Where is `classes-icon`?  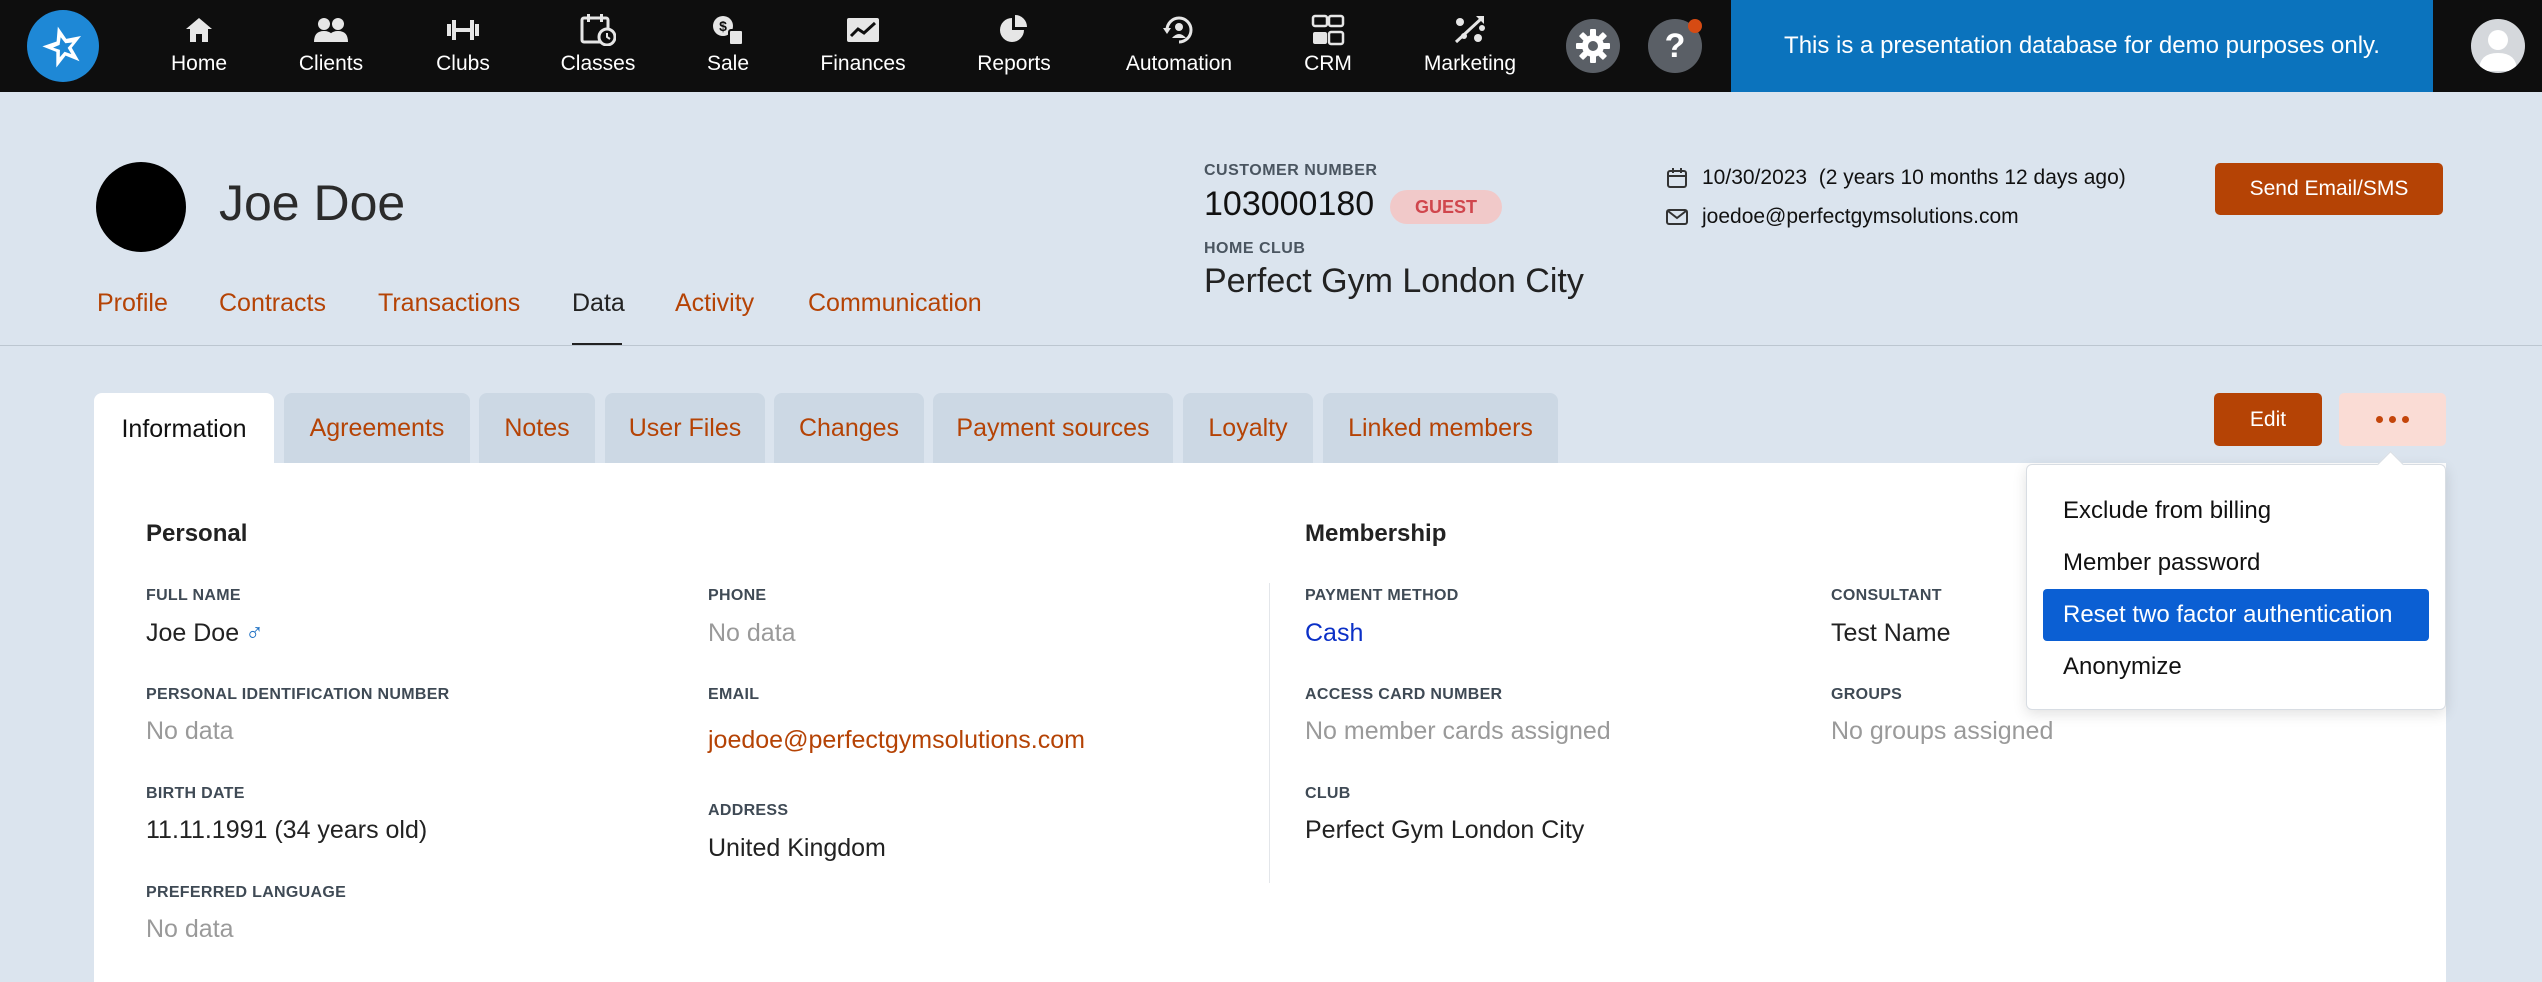 classes-icon is located at coordinates (598, 30).